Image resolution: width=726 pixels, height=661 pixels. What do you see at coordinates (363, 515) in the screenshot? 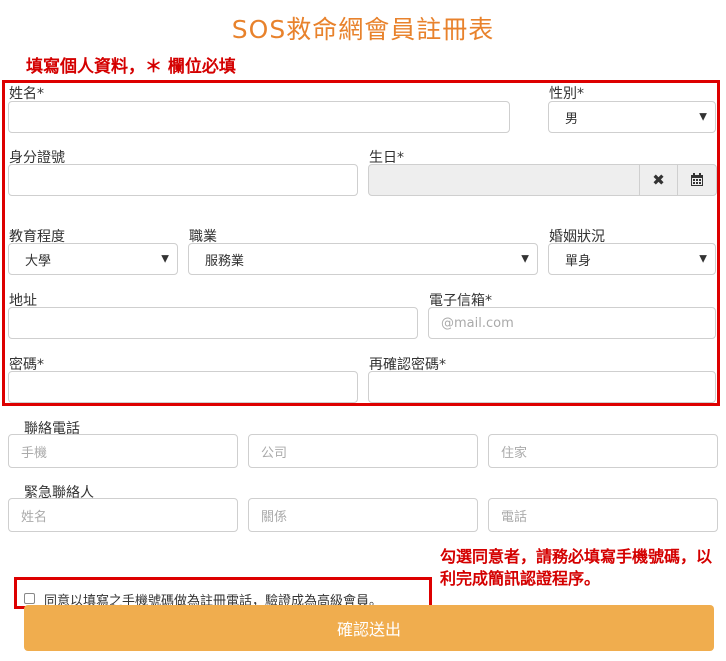
I see `emergency-relation-input: 關係` at bounding box center [363, 515].